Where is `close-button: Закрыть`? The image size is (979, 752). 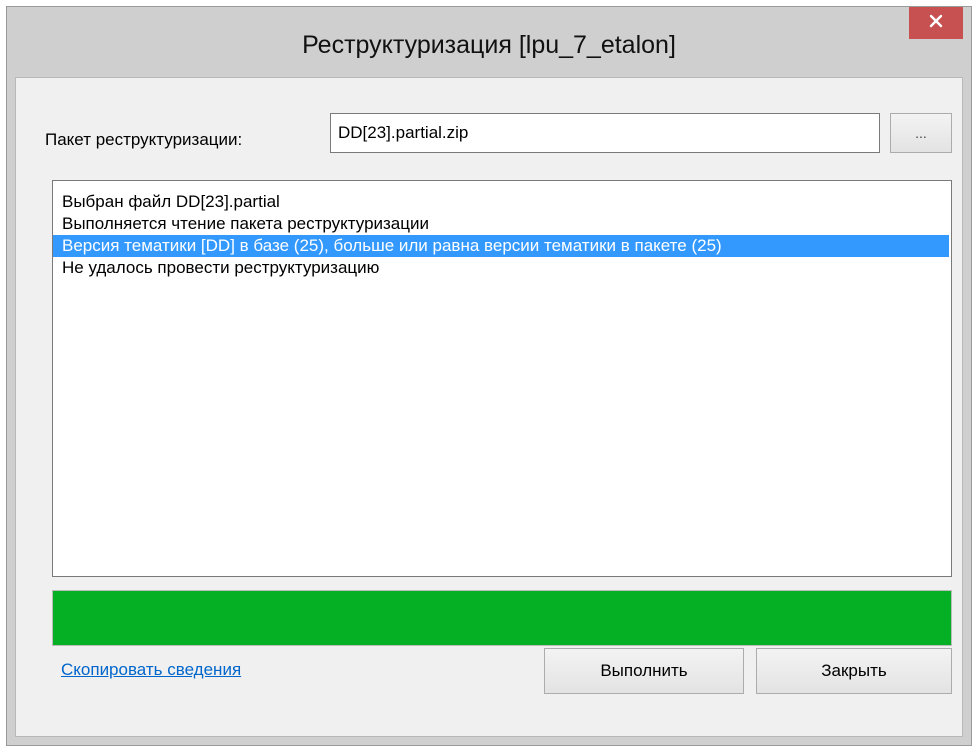 close-button: Закрыть is located at coordinates (854, 671).